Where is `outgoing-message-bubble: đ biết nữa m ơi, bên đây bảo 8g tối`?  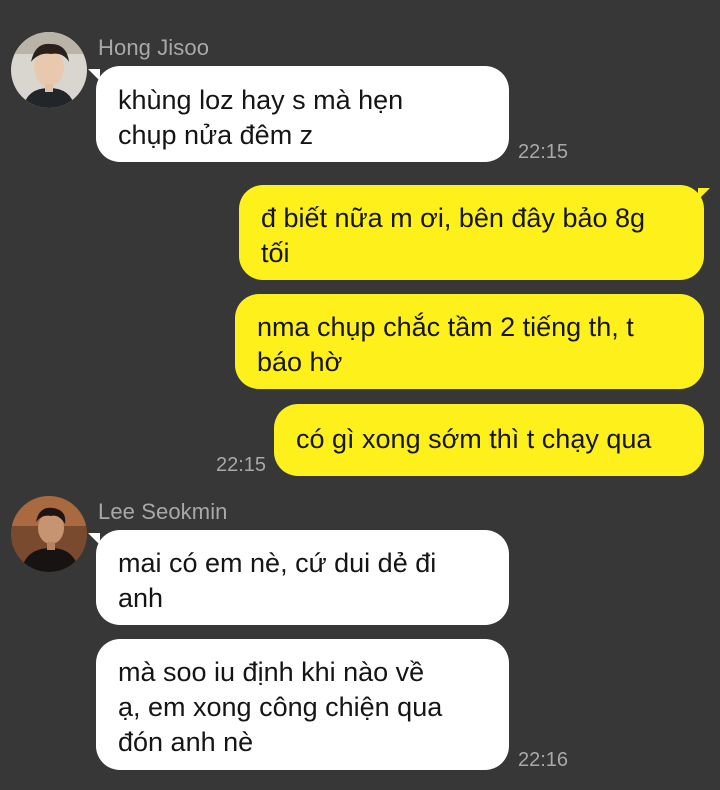
outgoing-message-bubble: đ biết nữa m ơi, bên đây bảo 8g tối is located at coordinates (471, 232).